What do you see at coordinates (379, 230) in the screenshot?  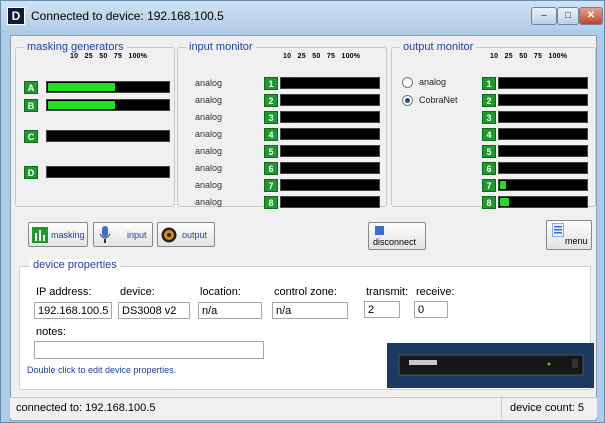 I see `disconnect-icon` at bounding box center [379, 230].